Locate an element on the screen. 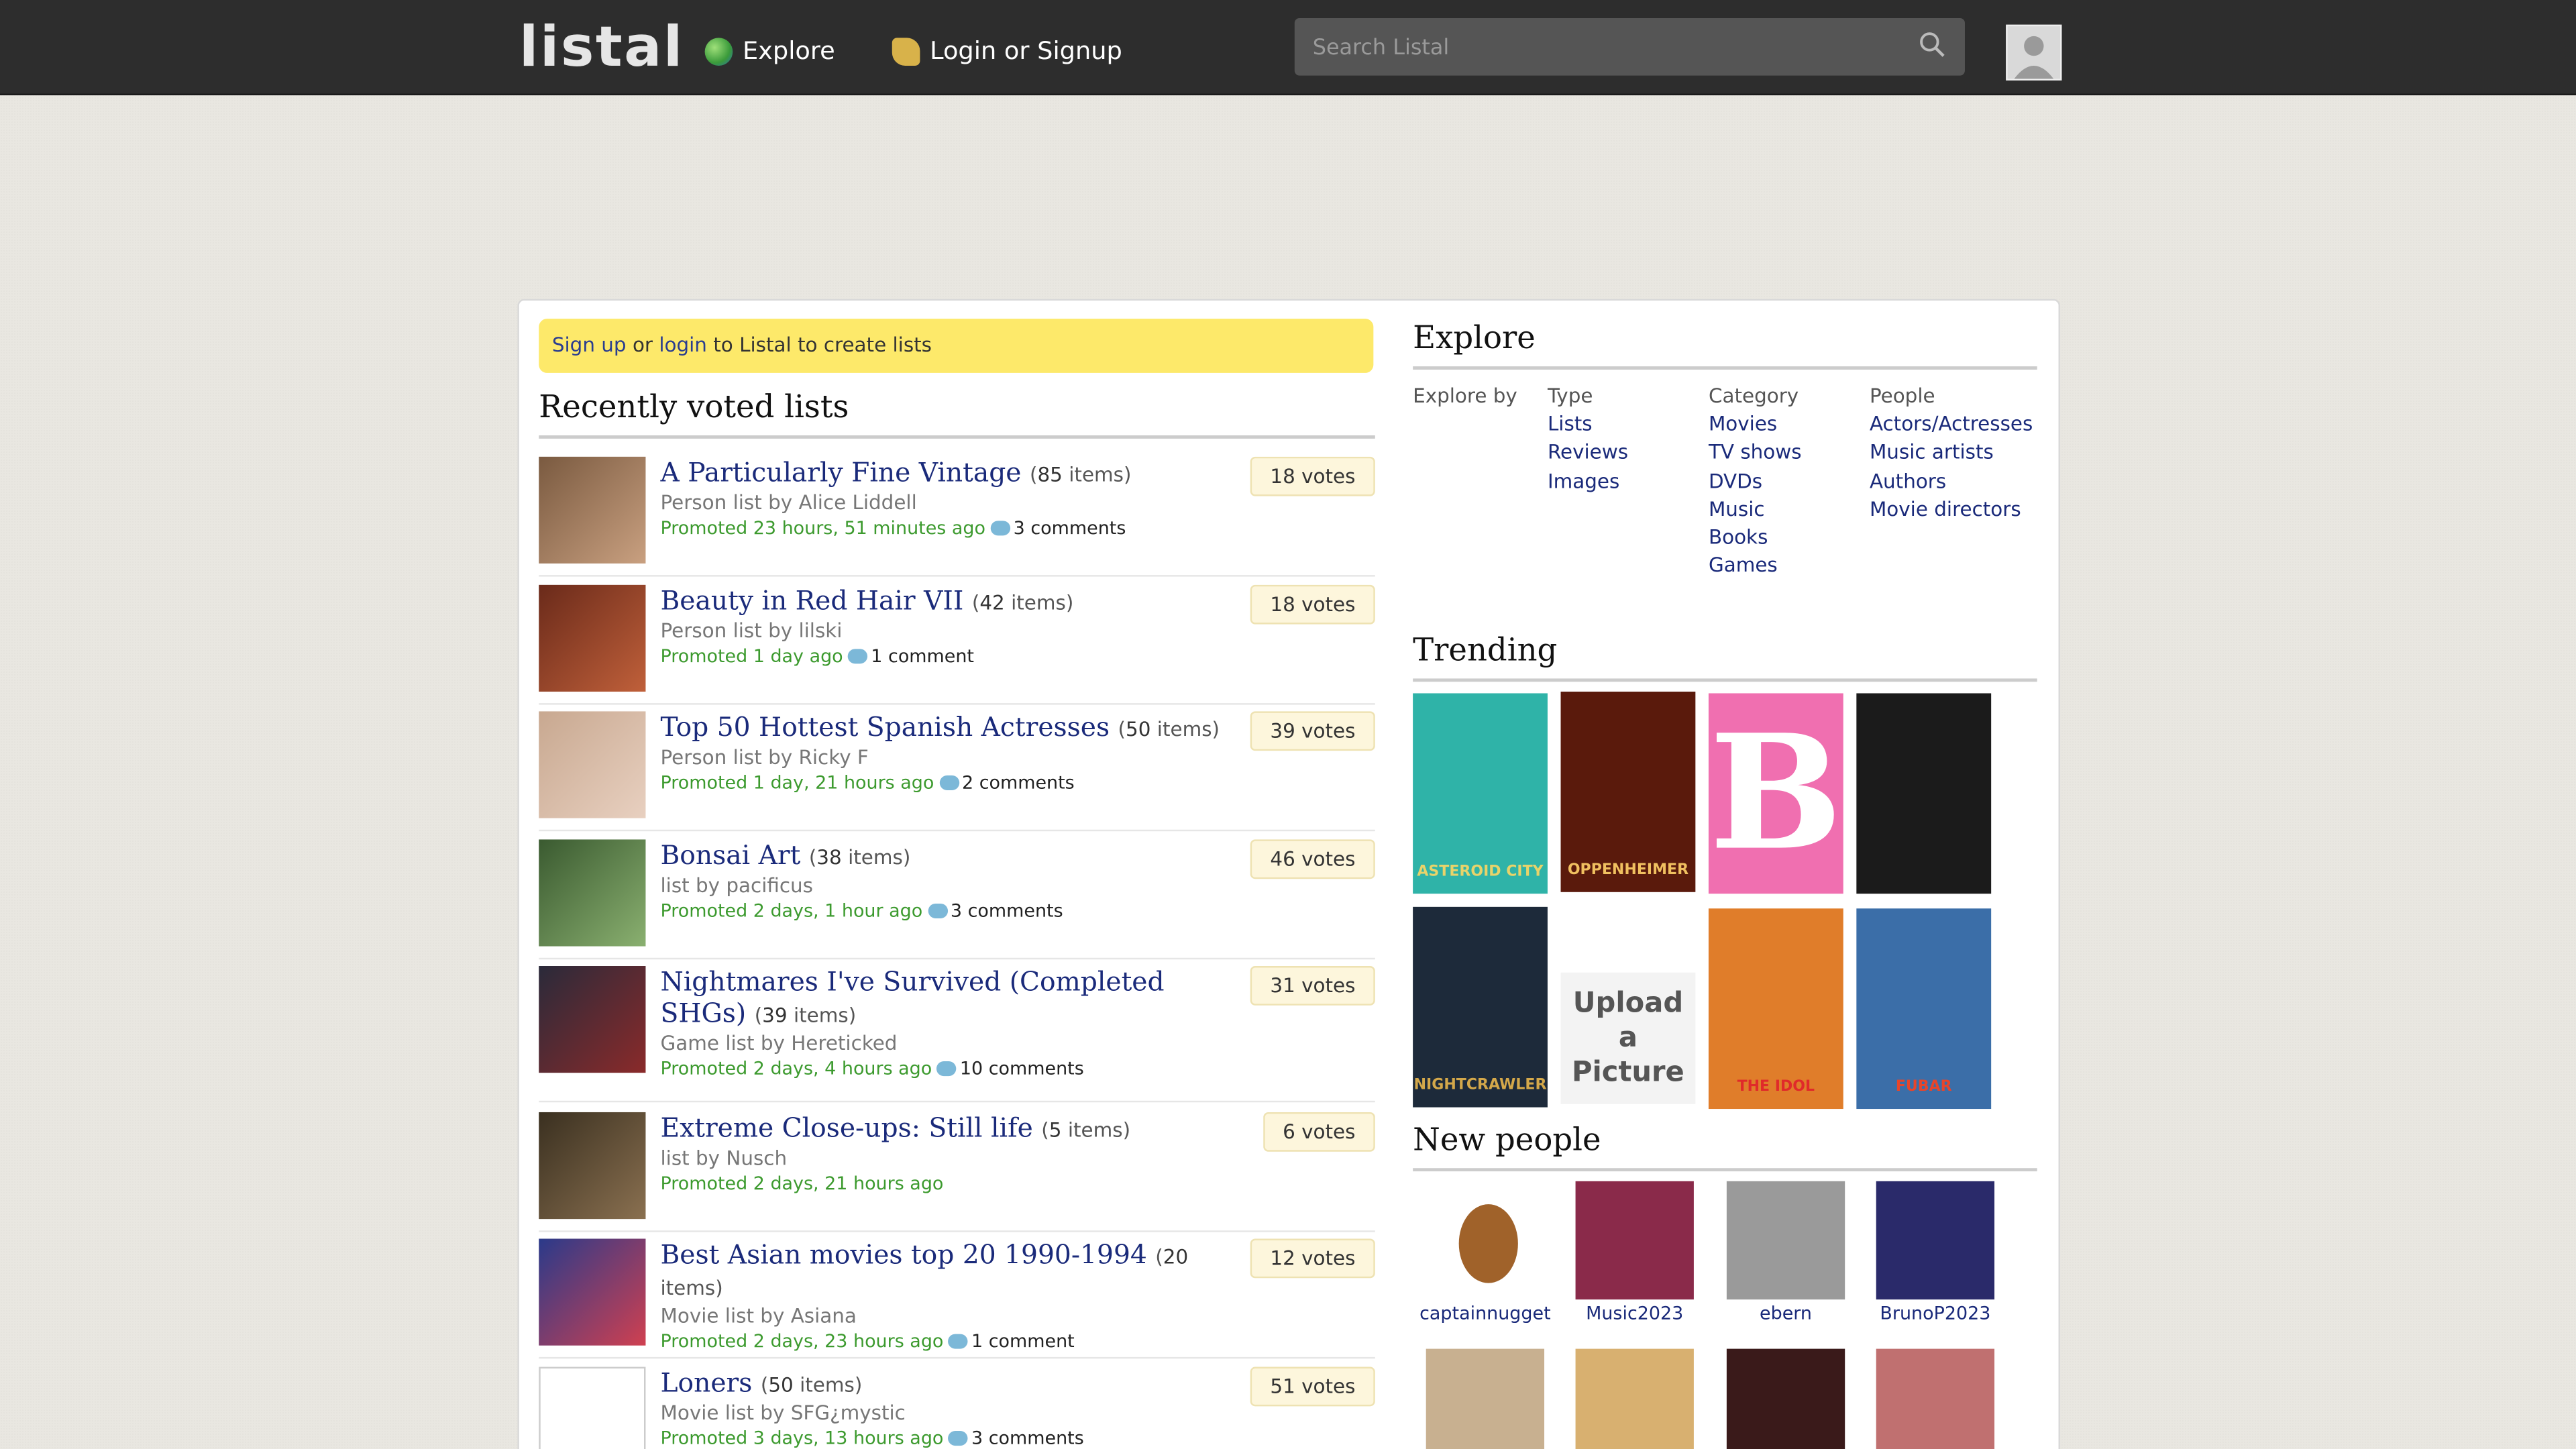 The width and height of the screenshot is (2576, 1449). new-person-card: captainnugget is located at coordinates (1485, 1252).